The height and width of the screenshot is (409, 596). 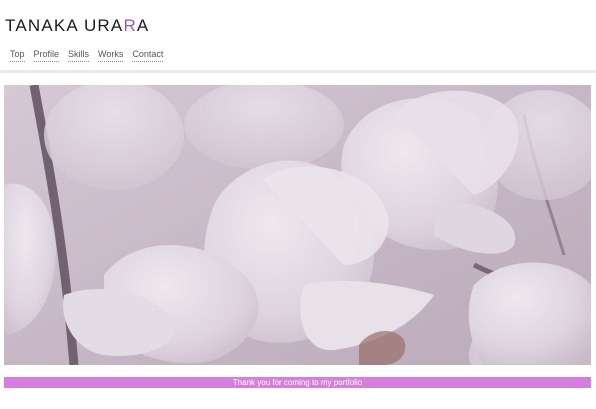 I want to click on site-title-part: TANAKA URA, so click(x=64, y=25).